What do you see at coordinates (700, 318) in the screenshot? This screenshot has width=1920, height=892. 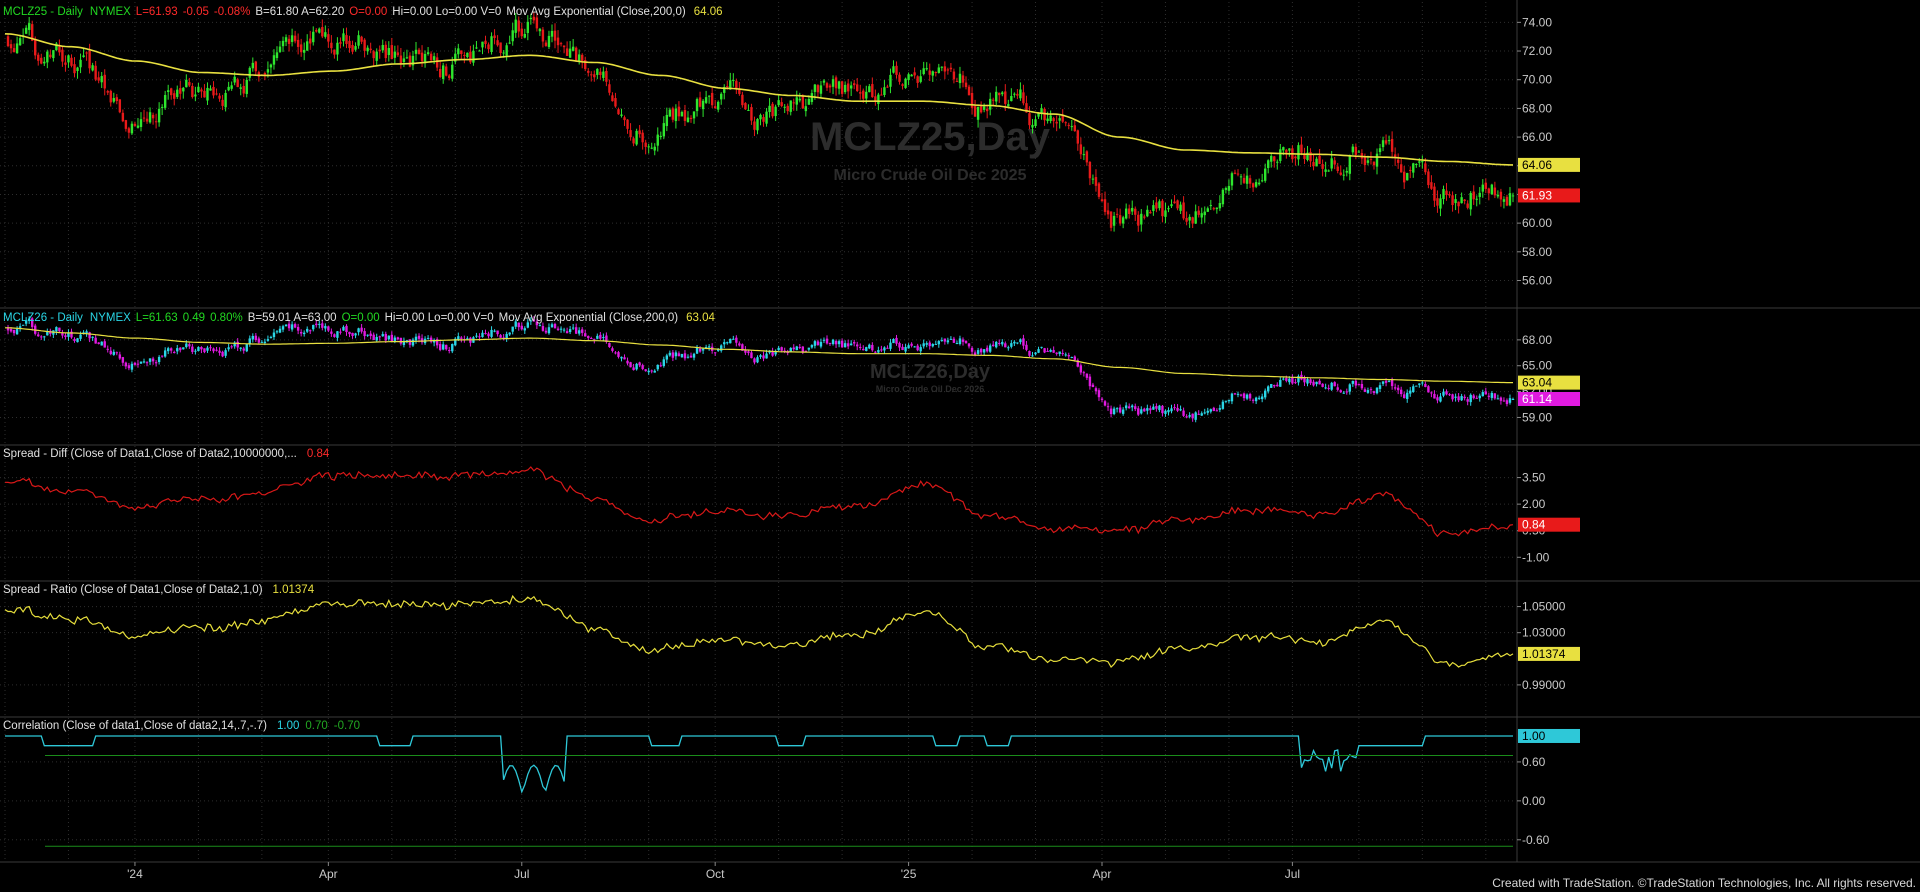 I see `mclz26-study-value: 63.04` at bounding box center [700, 318].